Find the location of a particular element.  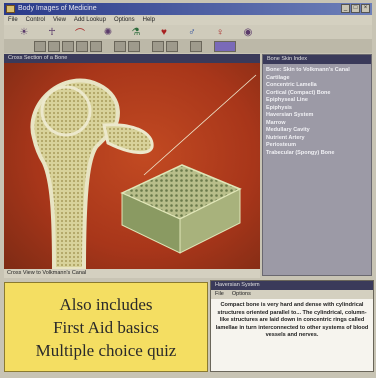

zoom-in-button is located at coordinates (68, 46).